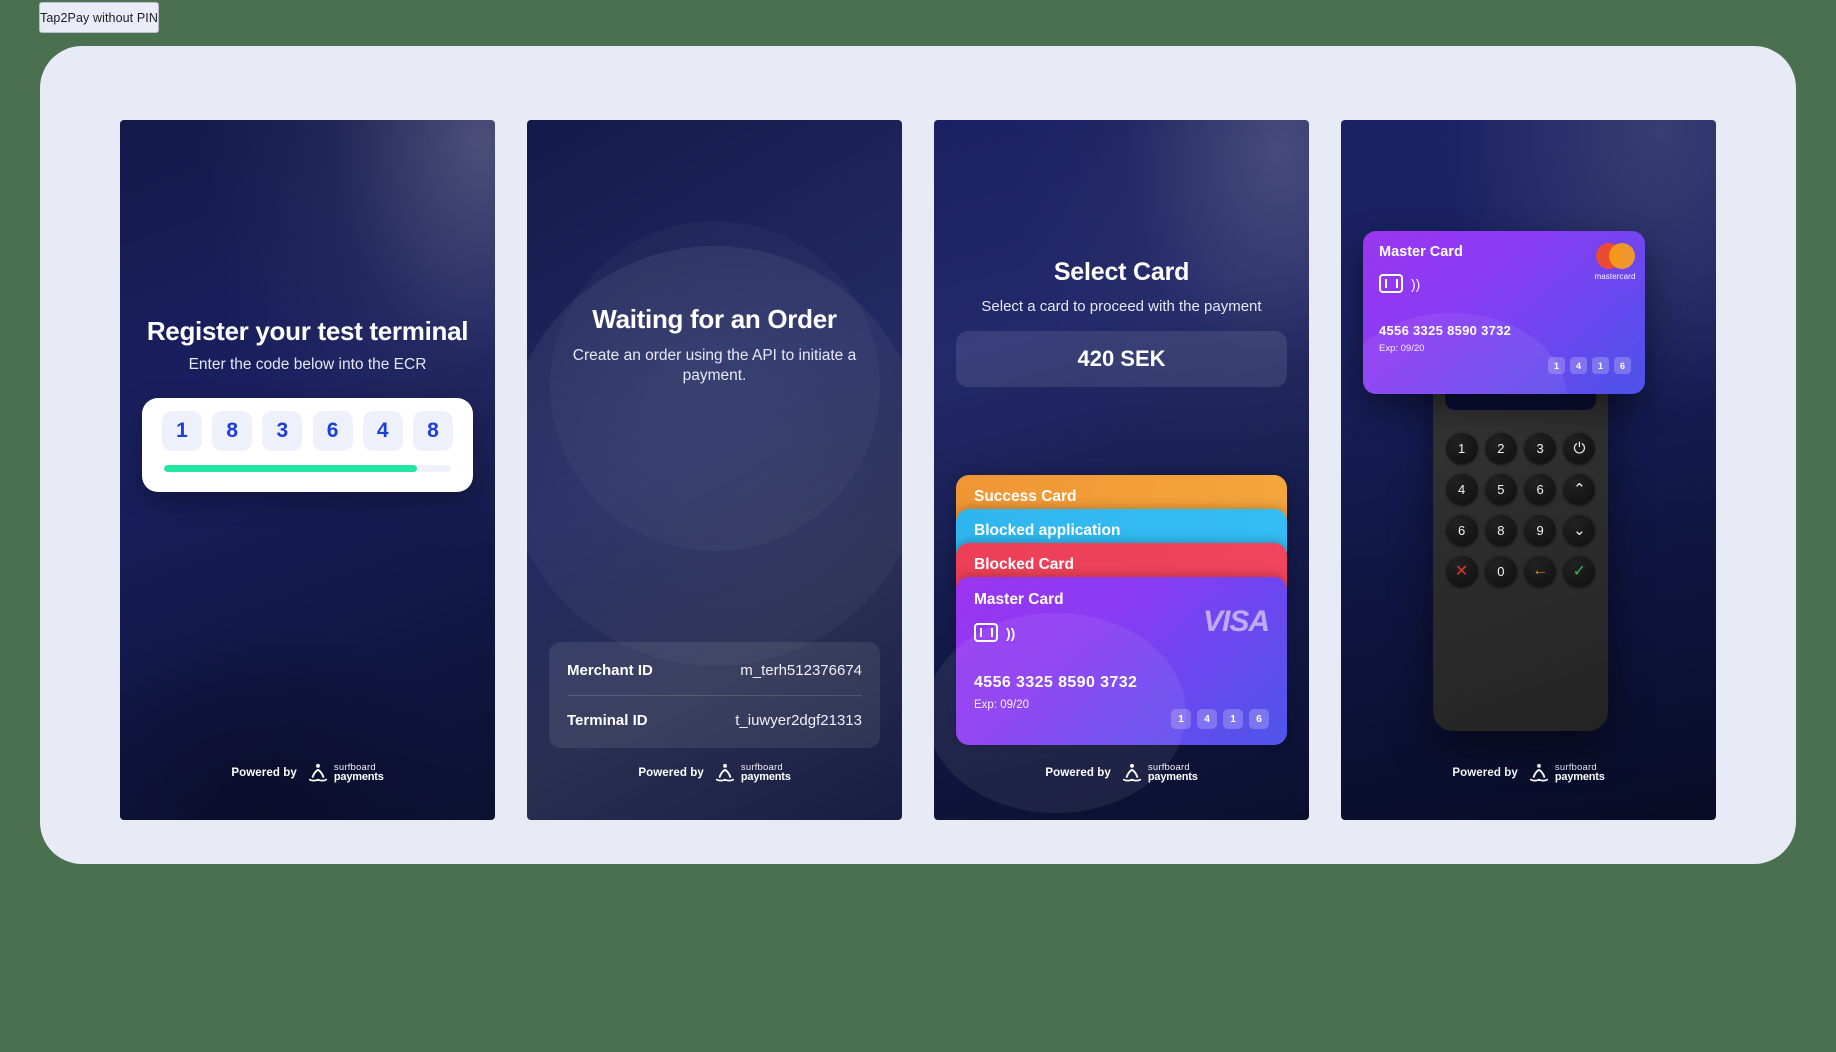  I want to click on terminal-key-power: ⏻, so click(1579, 448).